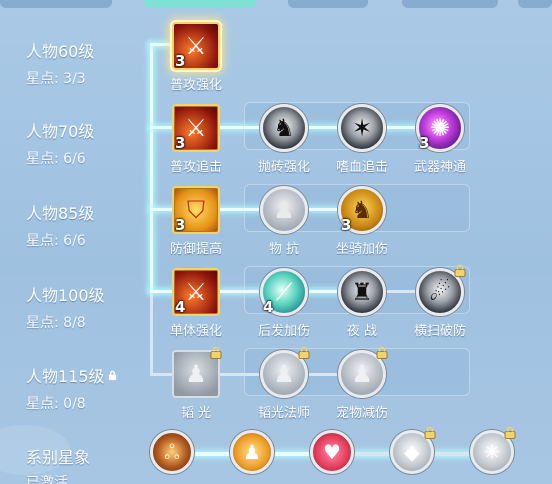 This screenshot has width=552, height=484. What do you see at coordinates (283, 331) in the screenshot?
I see `skill-label: 后发加伤` at bounding box center [283, 331].